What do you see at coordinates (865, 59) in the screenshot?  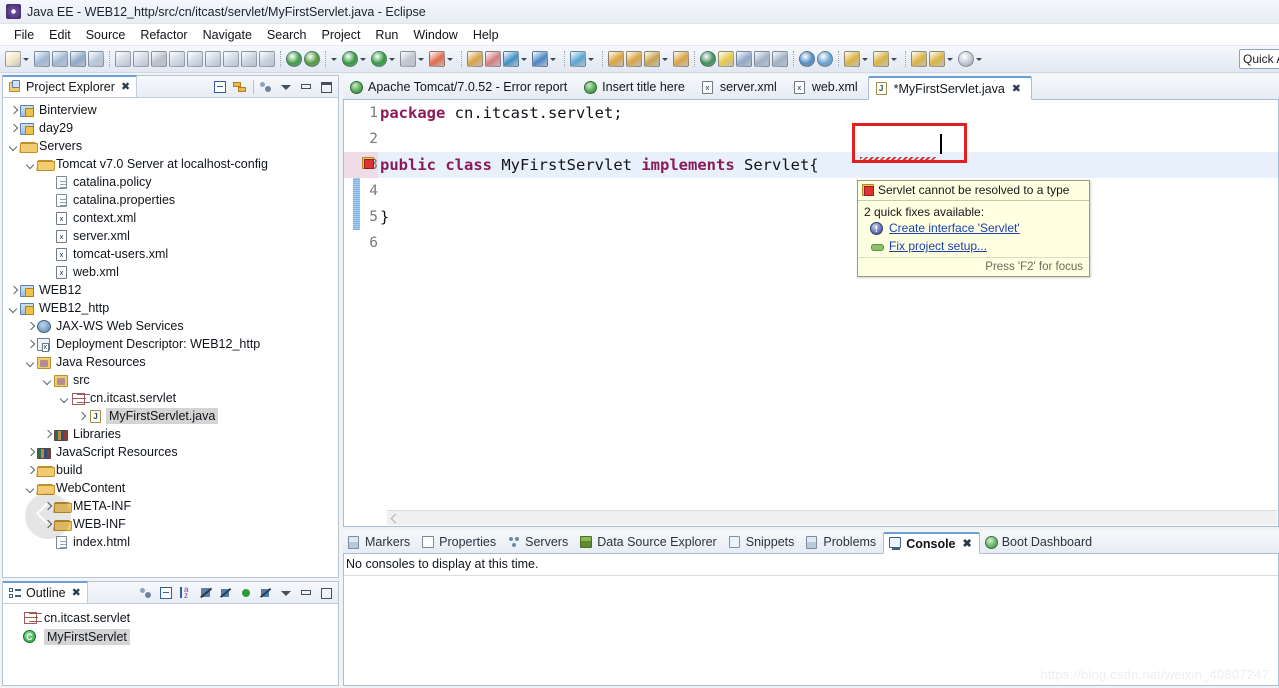 I see `download-dropdown-icon` at bounding box center [865, 59].